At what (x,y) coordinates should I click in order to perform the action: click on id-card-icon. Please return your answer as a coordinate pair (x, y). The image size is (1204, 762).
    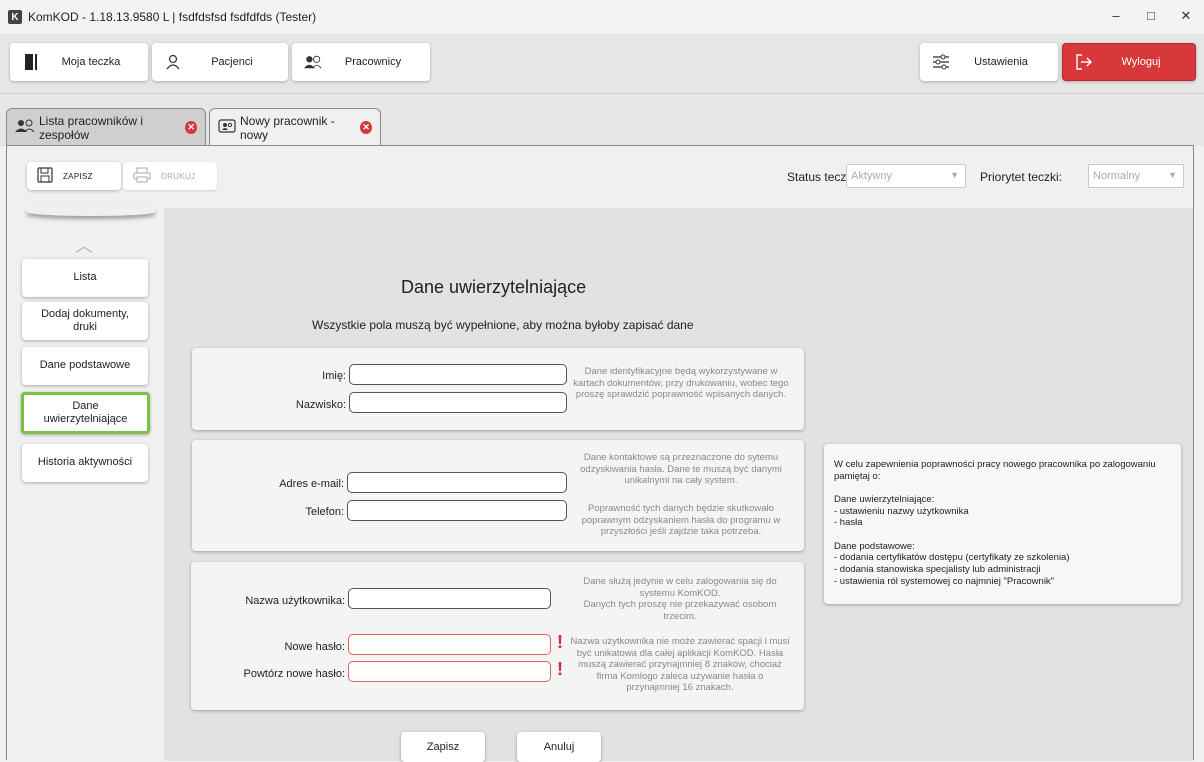
    Looking at the image, I should click on (227, 127).